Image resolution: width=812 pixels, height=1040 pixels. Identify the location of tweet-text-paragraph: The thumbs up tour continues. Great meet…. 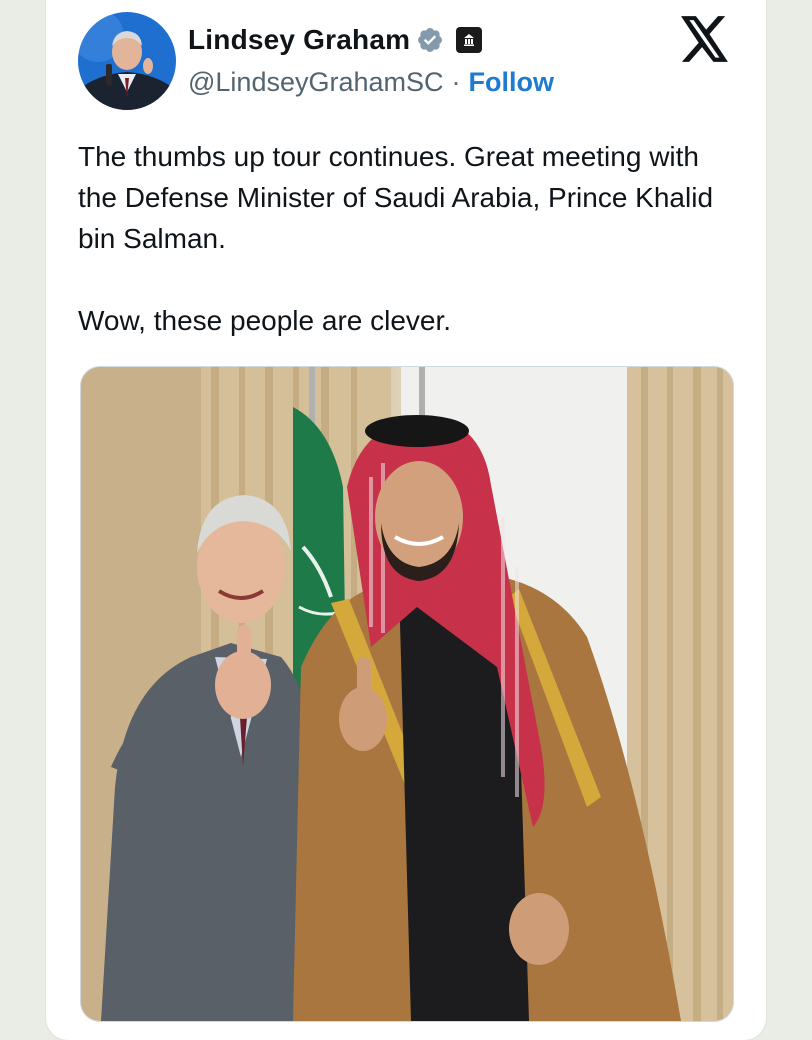
(396, 197).